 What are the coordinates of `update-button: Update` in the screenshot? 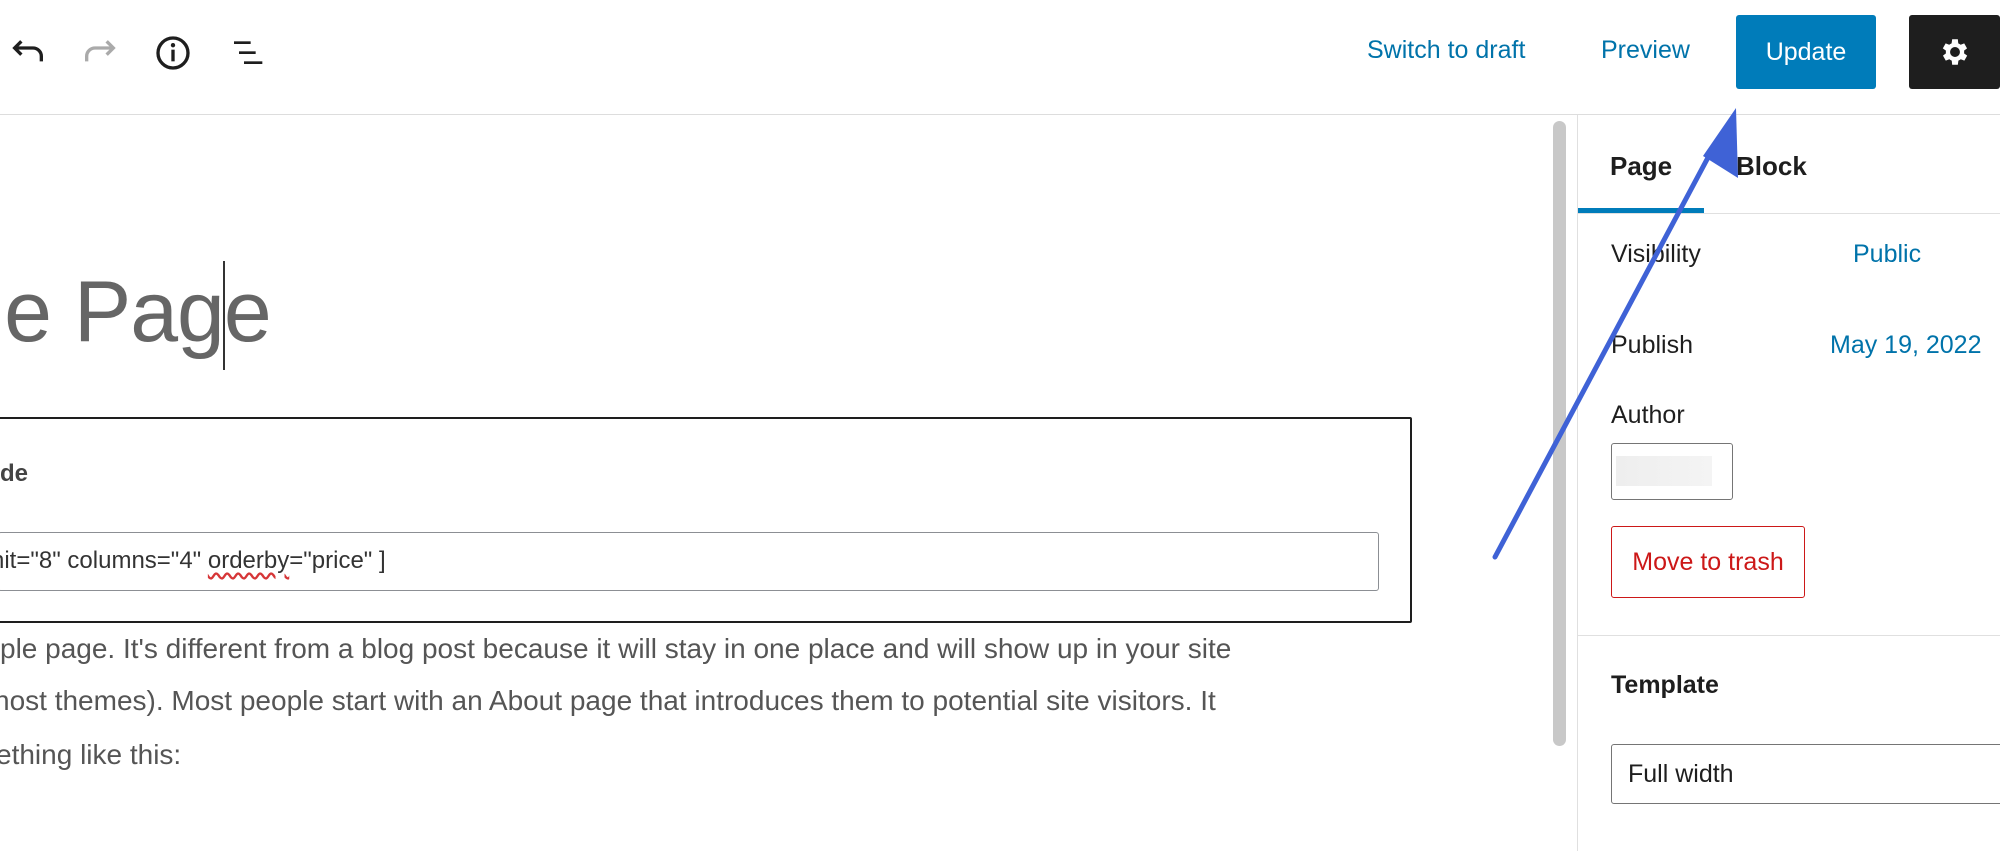 It's located at (1806, 52).